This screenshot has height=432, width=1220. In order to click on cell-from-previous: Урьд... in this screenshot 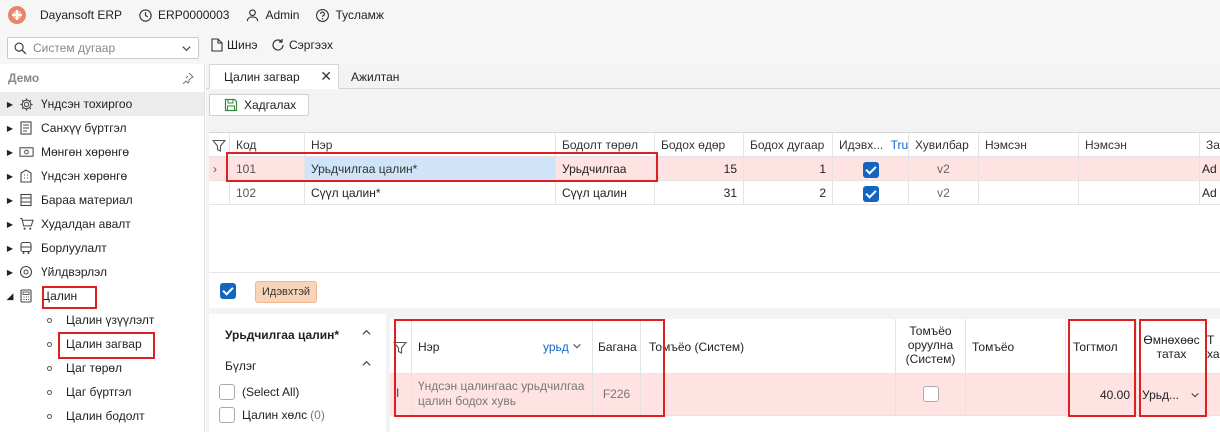, I will do `click(1172, 395)`.